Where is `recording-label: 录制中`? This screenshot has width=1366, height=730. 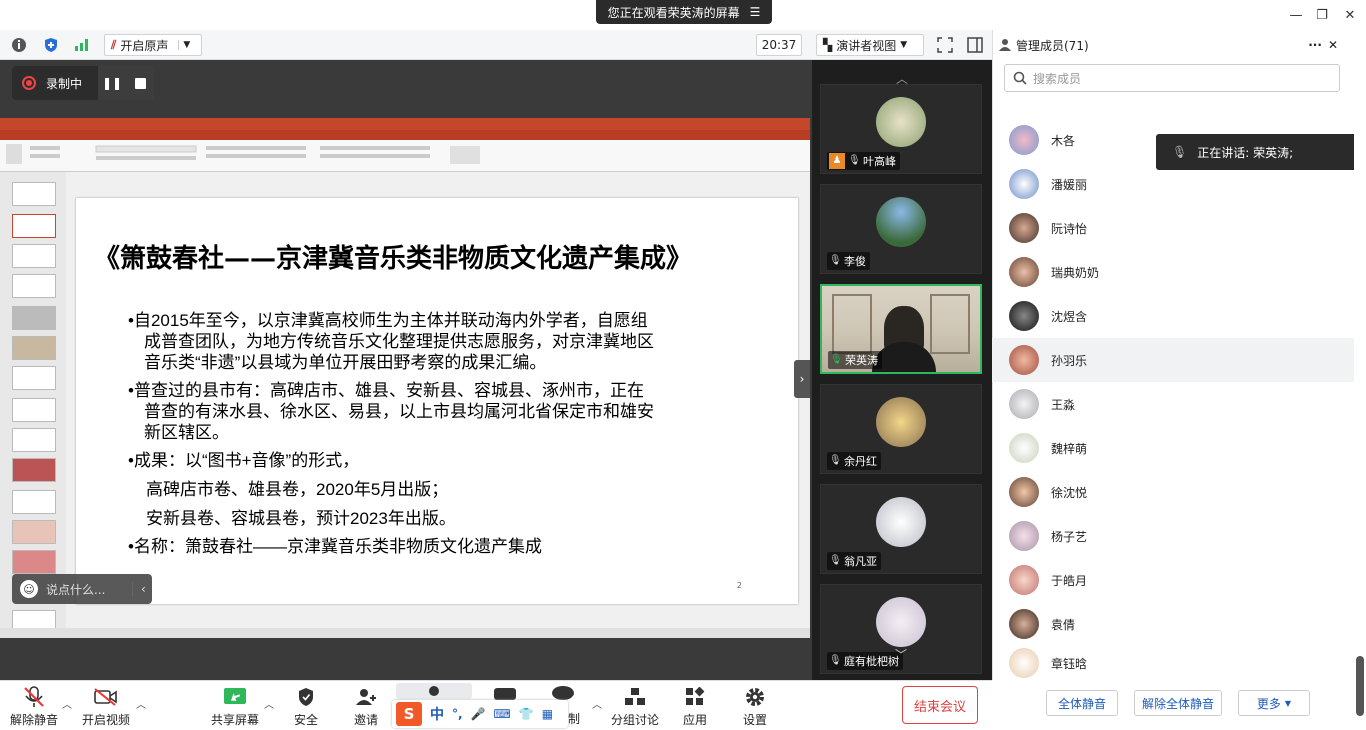 recording-label: 录制中 is located at coordinates (64, 83).